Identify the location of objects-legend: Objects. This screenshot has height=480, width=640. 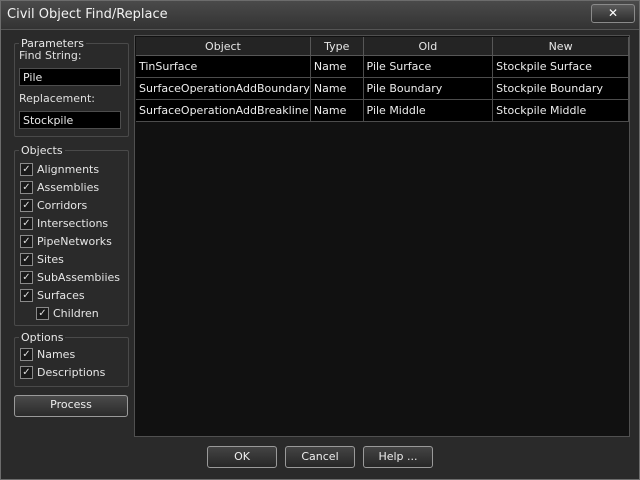
(42, 150).